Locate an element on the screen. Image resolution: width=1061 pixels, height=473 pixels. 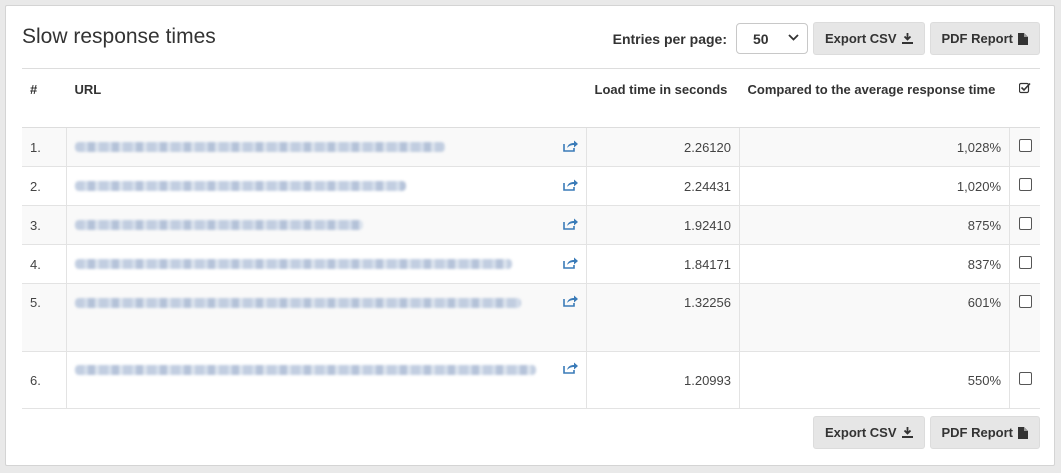
header-compared: Compared to the average response time is located at coordinates (874, 98).